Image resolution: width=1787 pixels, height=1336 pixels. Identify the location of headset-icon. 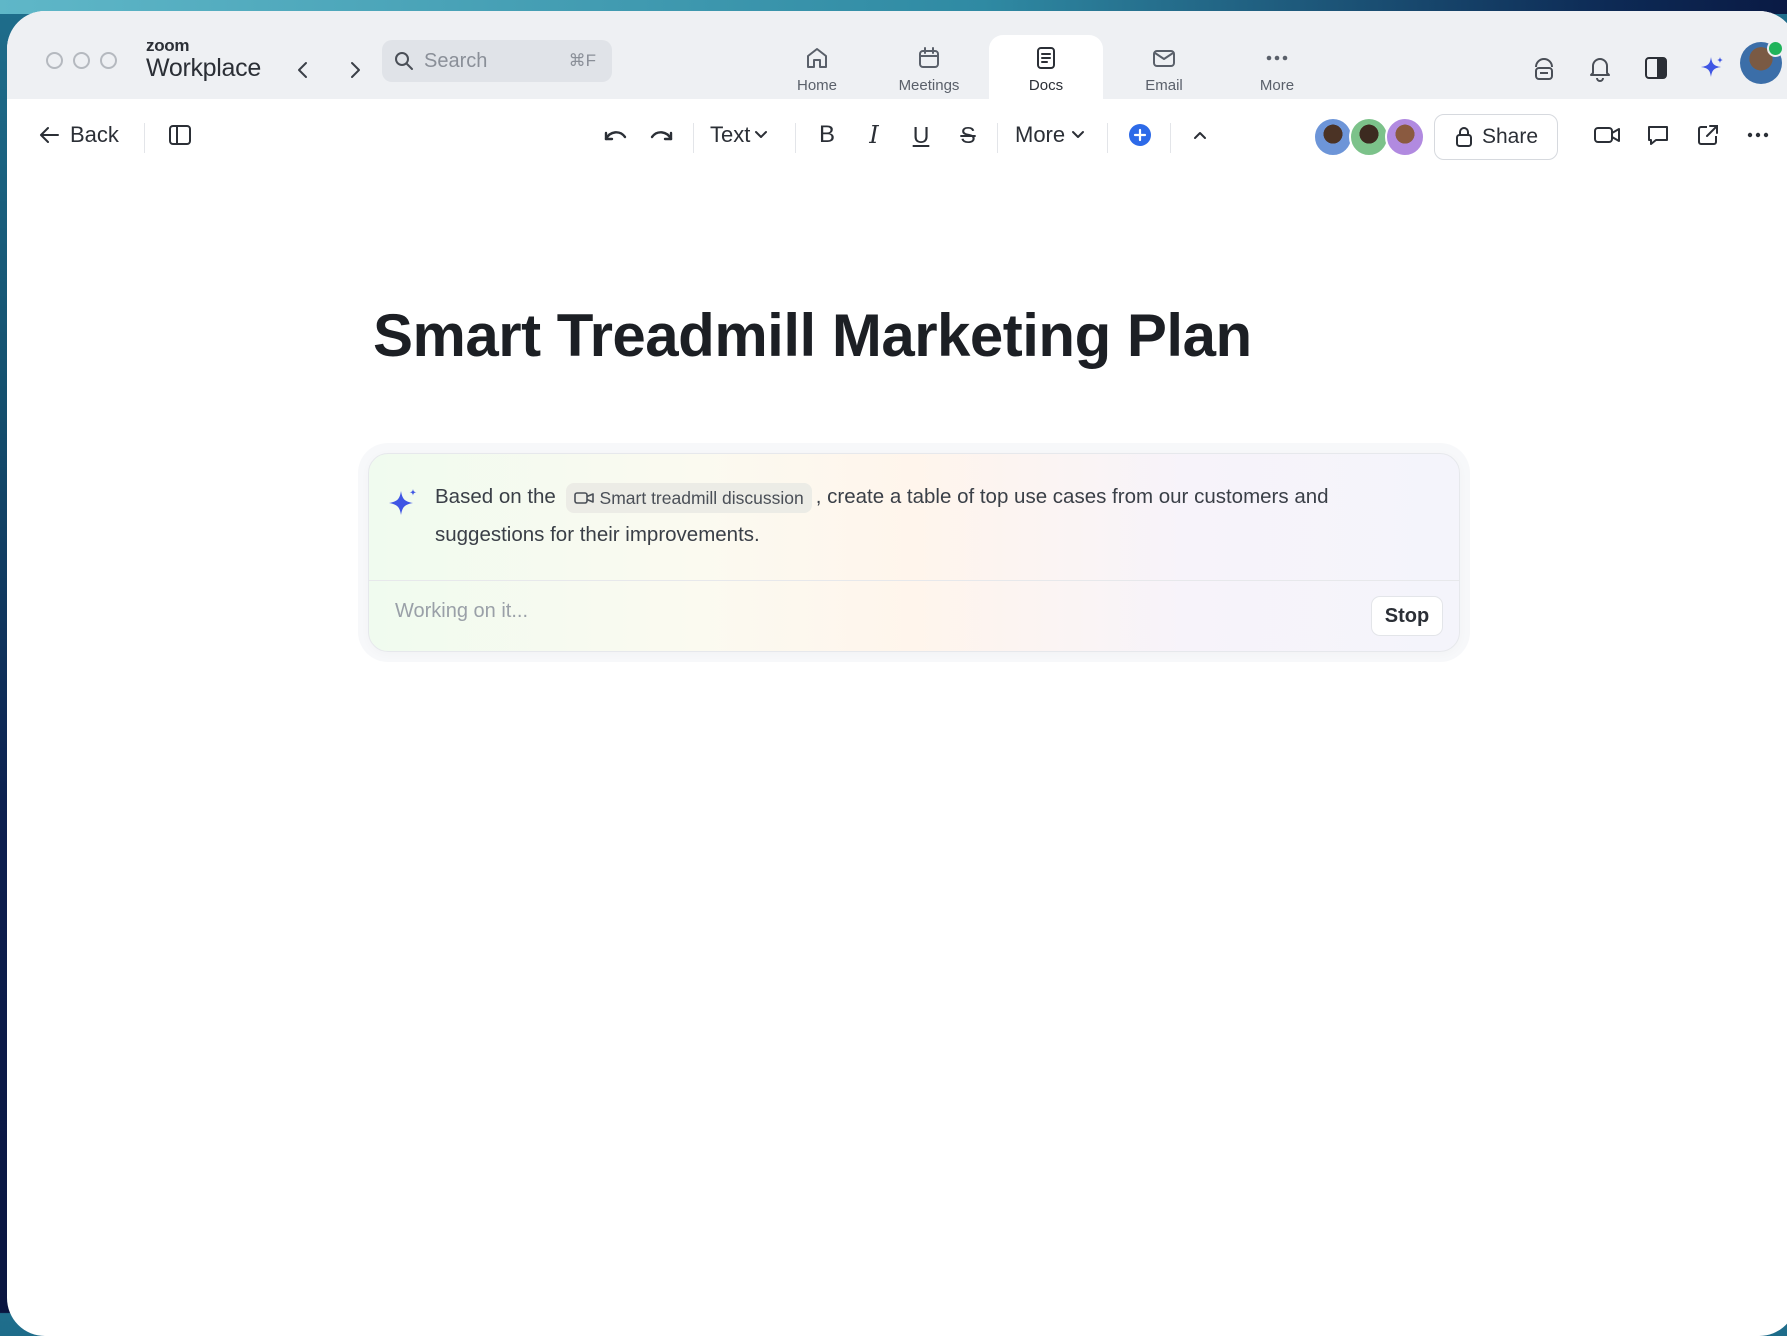
(1544, 69).